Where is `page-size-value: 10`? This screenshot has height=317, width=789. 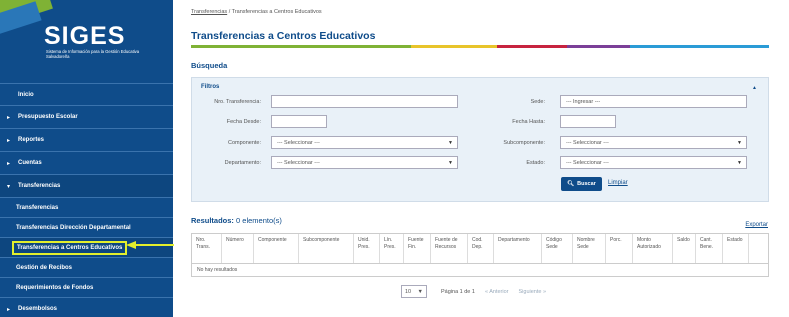 page-size-value: 10 is located at coordinates (408, 291).